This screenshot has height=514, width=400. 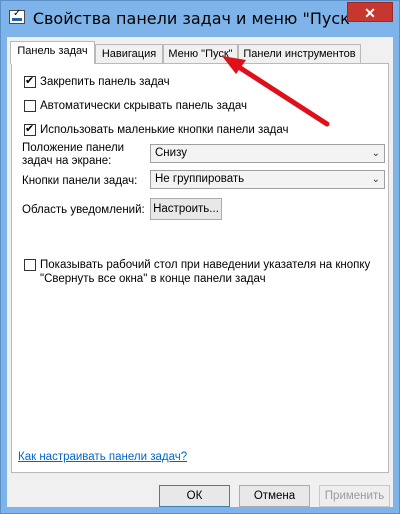 What do you see at coordinates (267, 179) in the screenshot?
I see `buttons-grouping-select: Не группировать ⌄` at bounding box center [267, 179].